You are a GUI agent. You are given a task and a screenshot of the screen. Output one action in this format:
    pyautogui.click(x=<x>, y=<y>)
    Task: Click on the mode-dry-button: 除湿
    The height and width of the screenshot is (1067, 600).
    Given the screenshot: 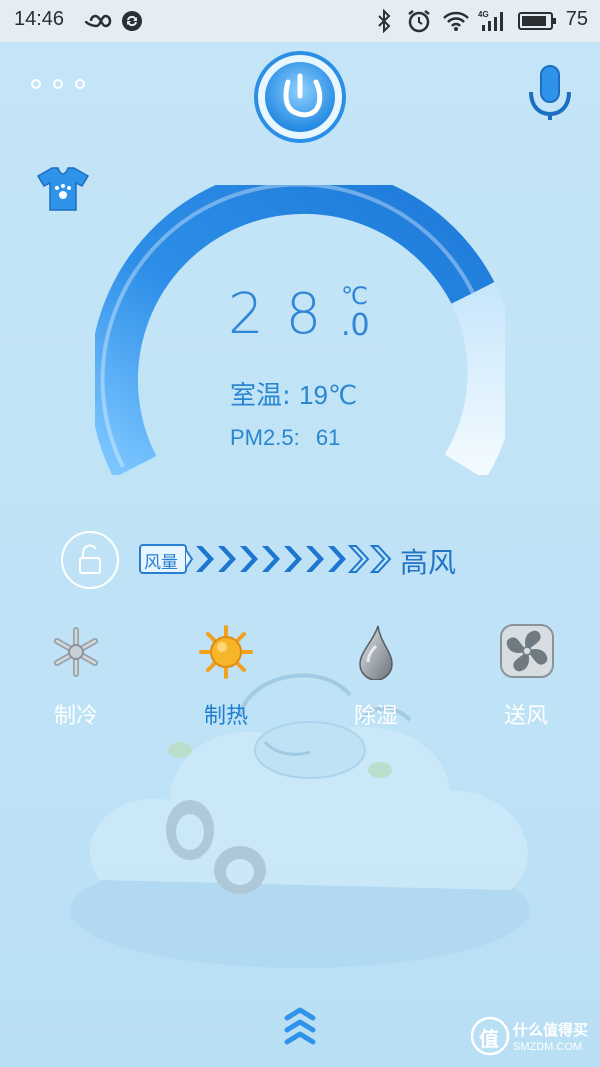 What is the action you would take?
    pyautogui.click(x=376, y=675)
    